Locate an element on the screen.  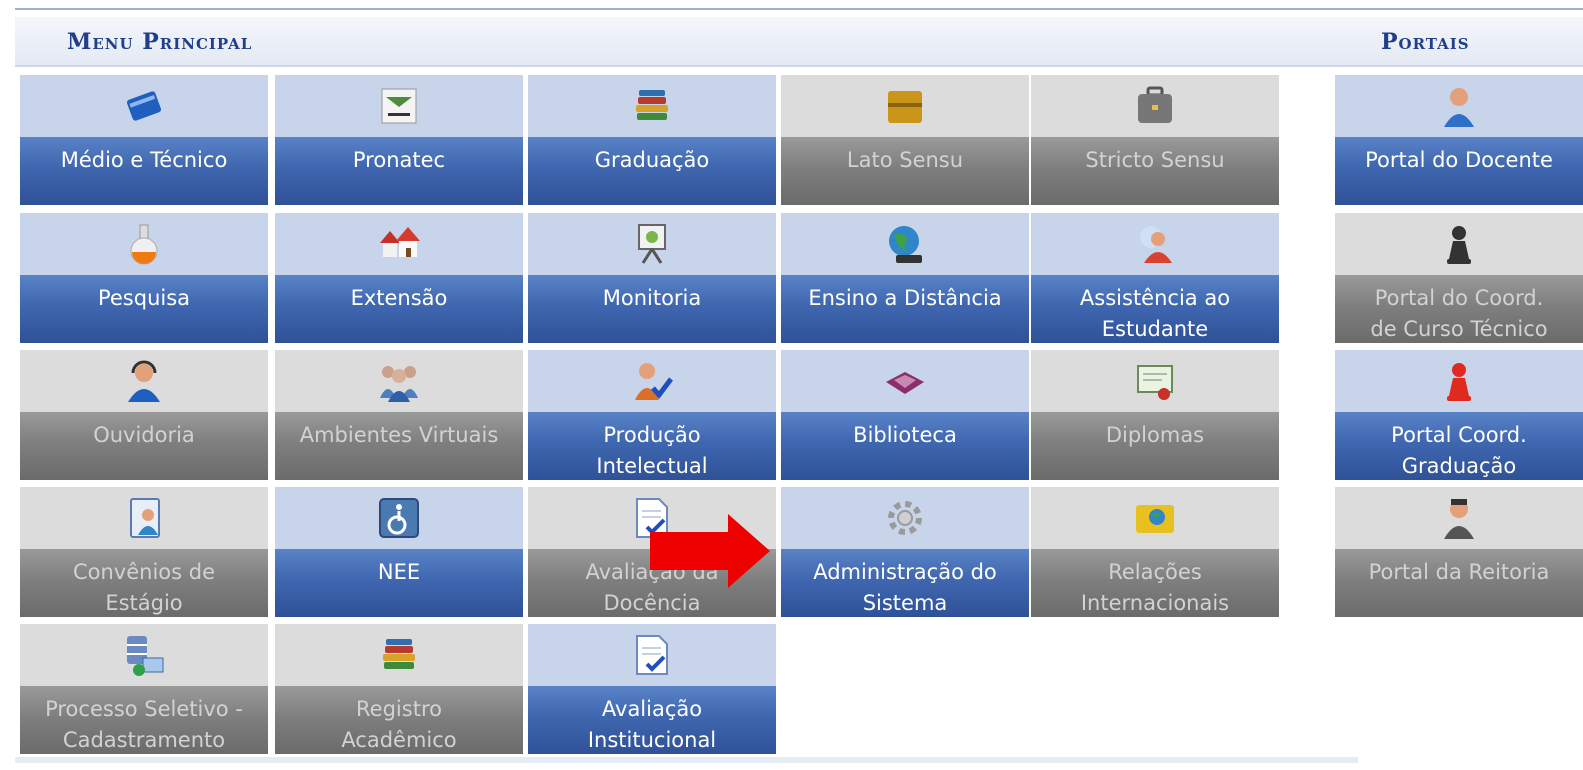
globe-folder-icon is located at coordinates (1155, 518).